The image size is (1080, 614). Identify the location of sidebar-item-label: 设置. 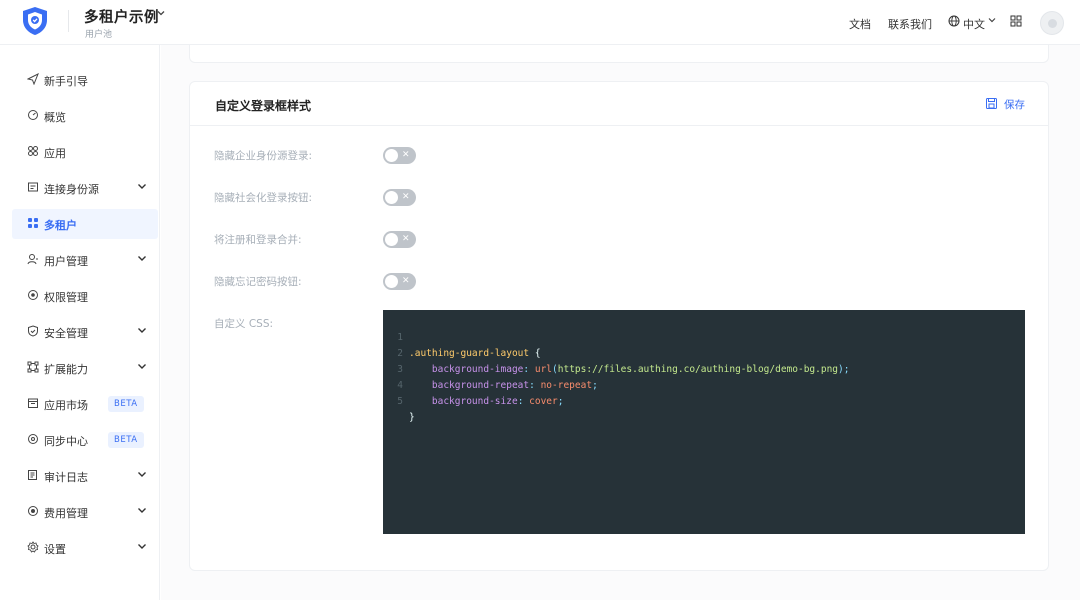
(55, 549).